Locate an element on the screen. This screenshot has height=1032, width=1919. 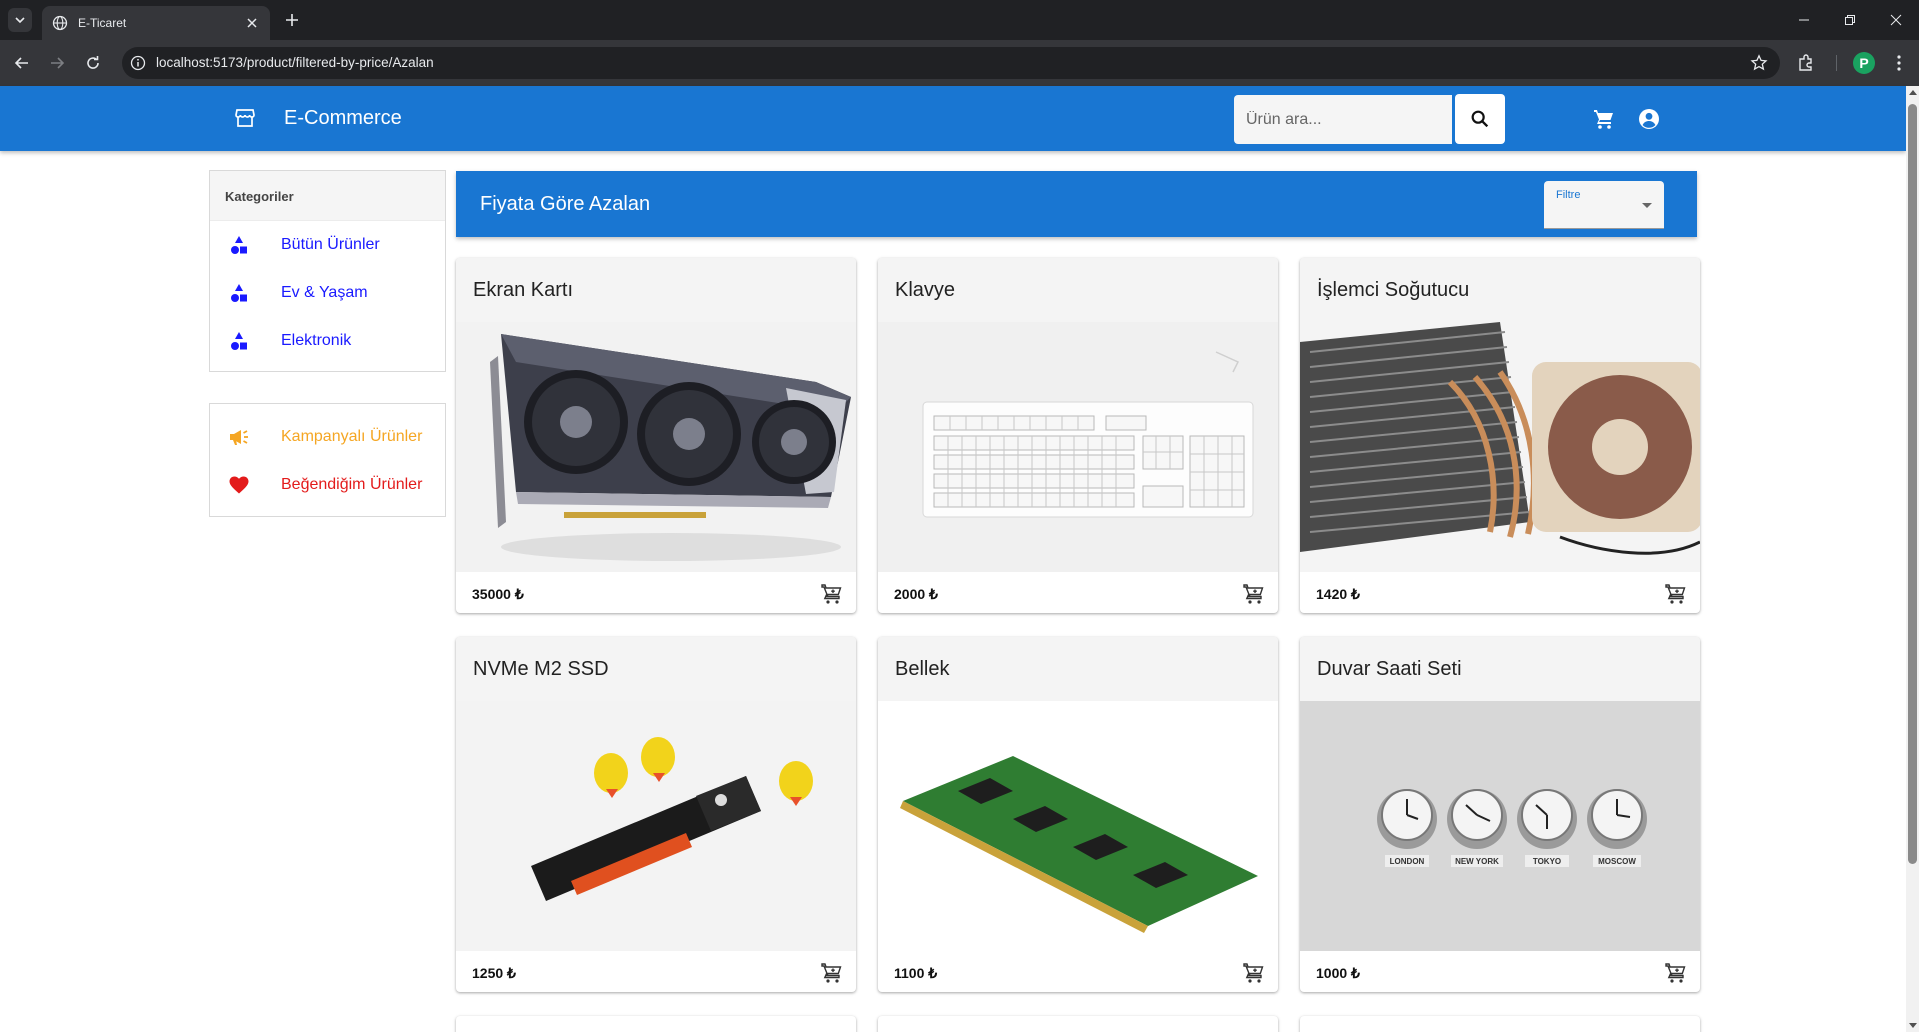
product-name: Klavye is located at coordinates (1078, 290).